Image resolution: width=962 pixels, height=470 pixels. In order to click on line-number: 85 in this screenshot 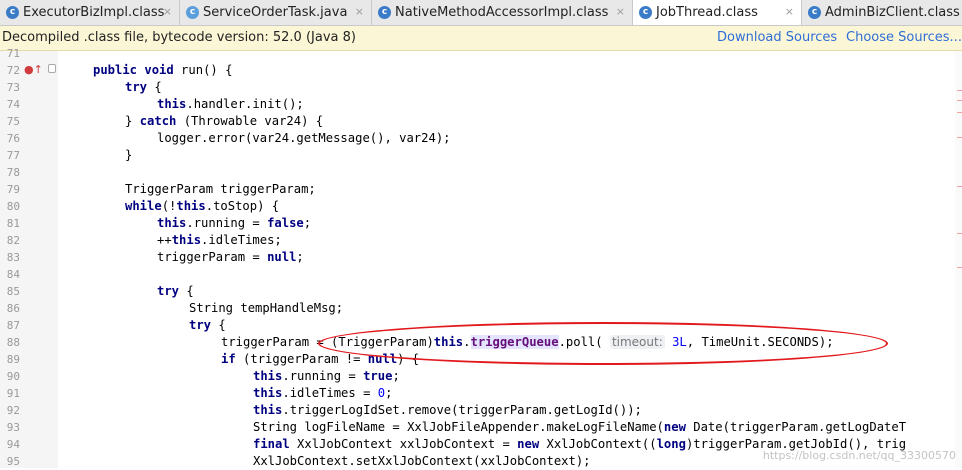, I will do `click(13, 291)`.